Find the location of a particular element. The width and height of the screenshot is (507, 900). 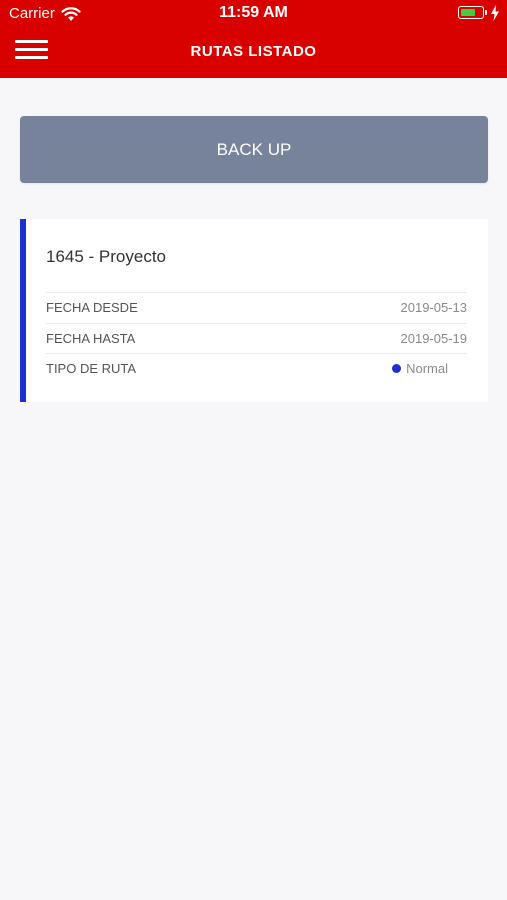

route-row-tipo-de-ruta: TIPO DE RUTA Normal is located at coordinates (256, 369).